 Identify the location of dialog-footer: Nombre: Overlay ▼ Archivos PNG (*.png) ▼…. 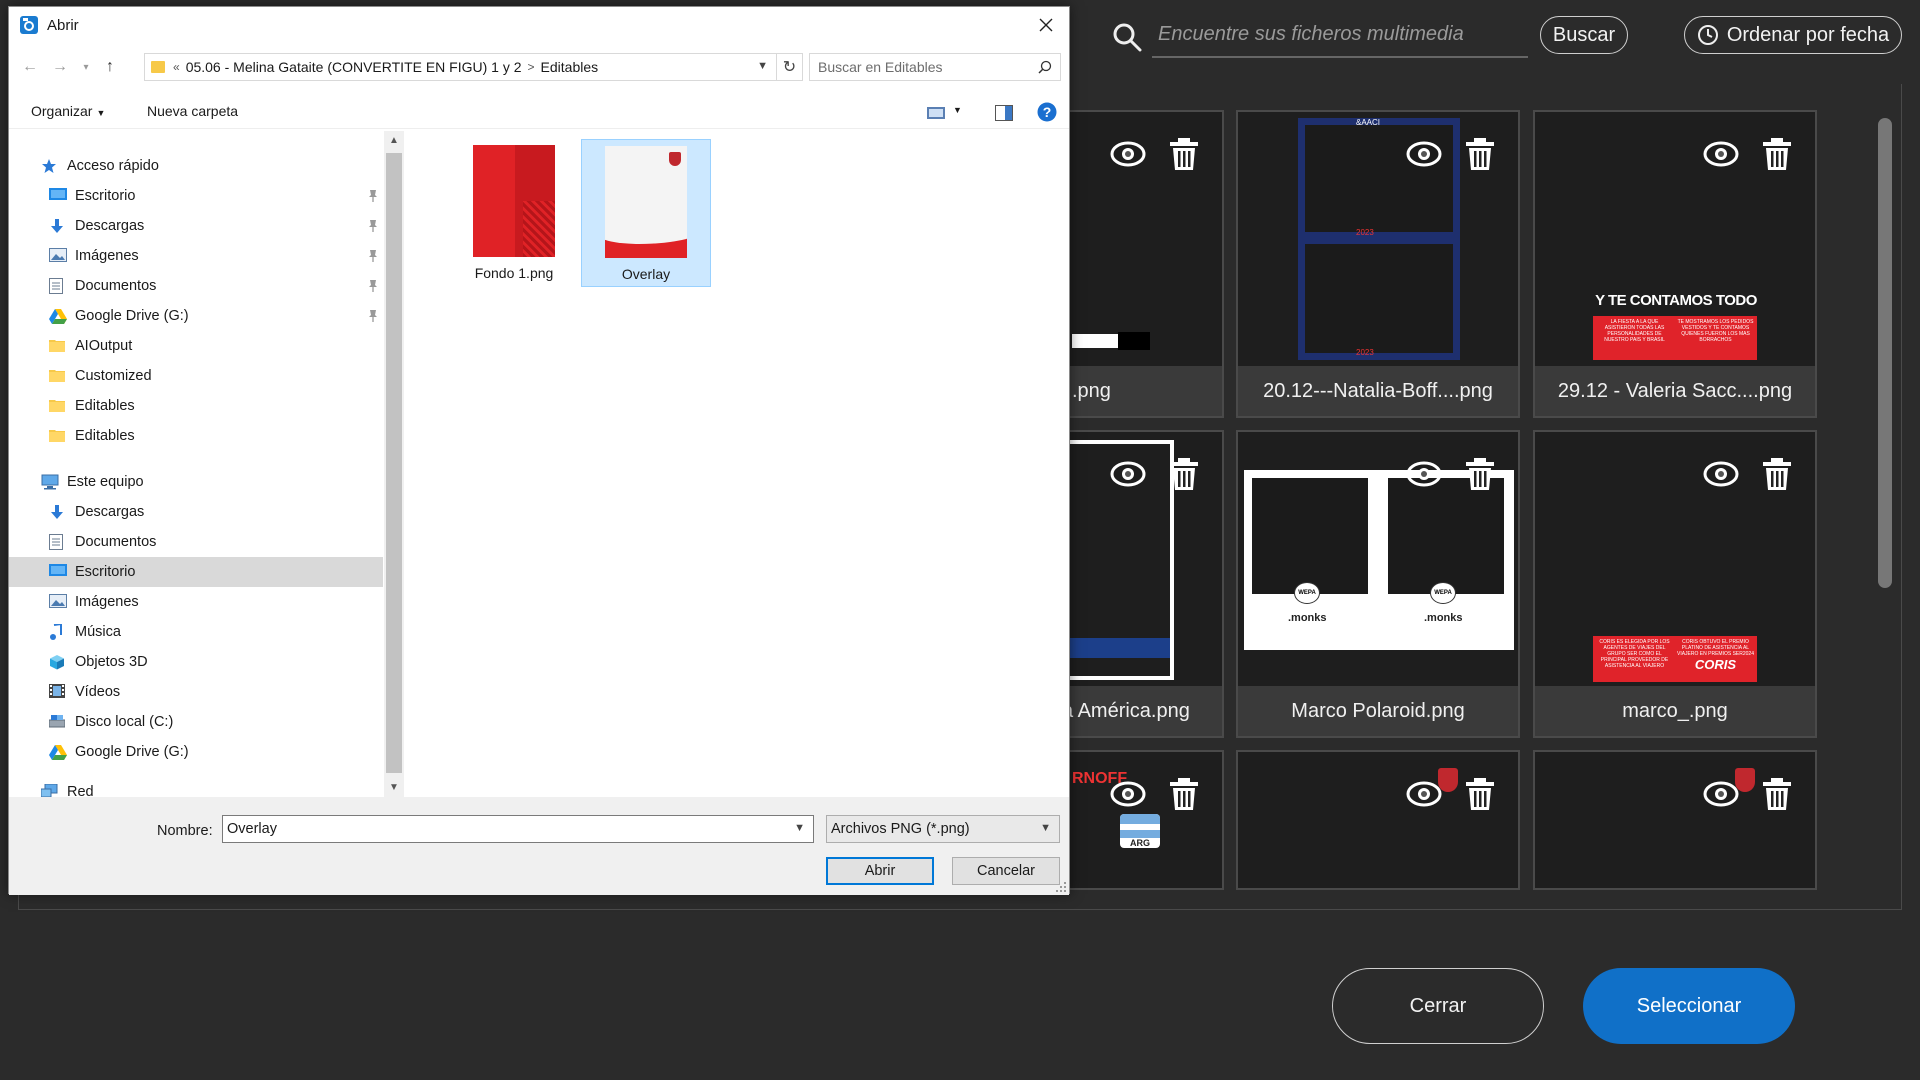
(539, 846).